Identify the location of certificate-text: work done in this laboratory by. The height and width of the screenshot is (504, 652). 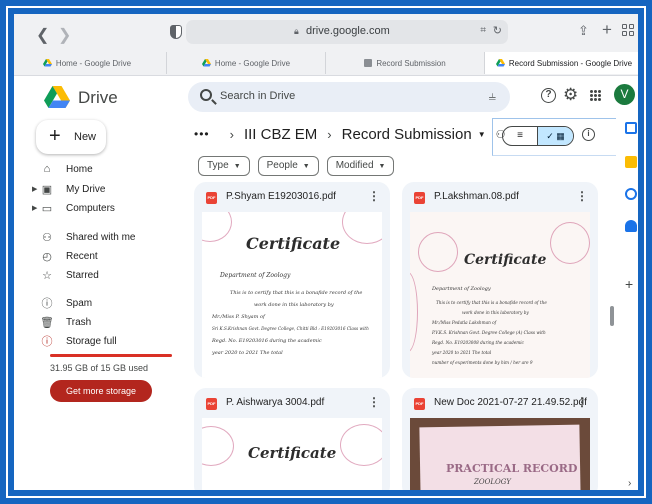
(294, 305).